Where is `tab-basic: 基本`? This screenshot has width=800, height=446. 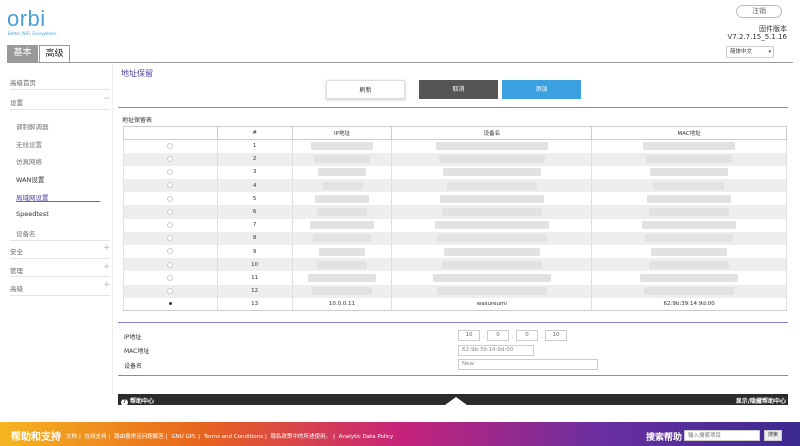
tab-basic: 基本 is located at coordinates (22, 54).